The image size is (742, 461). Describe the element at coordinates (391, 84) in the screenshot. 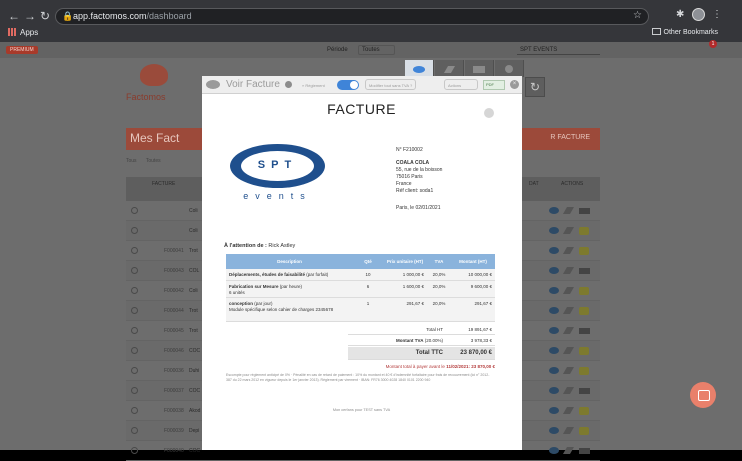

I see `vat-mode-button: Modifier tout sans TVA ?` at that location.